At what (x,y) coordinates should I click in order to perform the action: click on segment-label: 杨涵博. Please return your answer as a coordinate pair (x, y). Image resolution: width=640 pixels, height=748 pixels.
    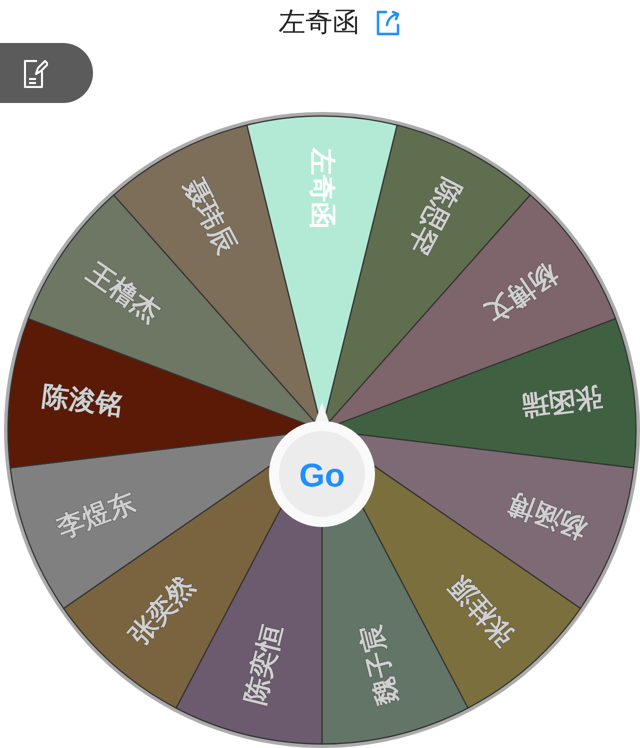
    Looking at the image, I should click on (548, 515).